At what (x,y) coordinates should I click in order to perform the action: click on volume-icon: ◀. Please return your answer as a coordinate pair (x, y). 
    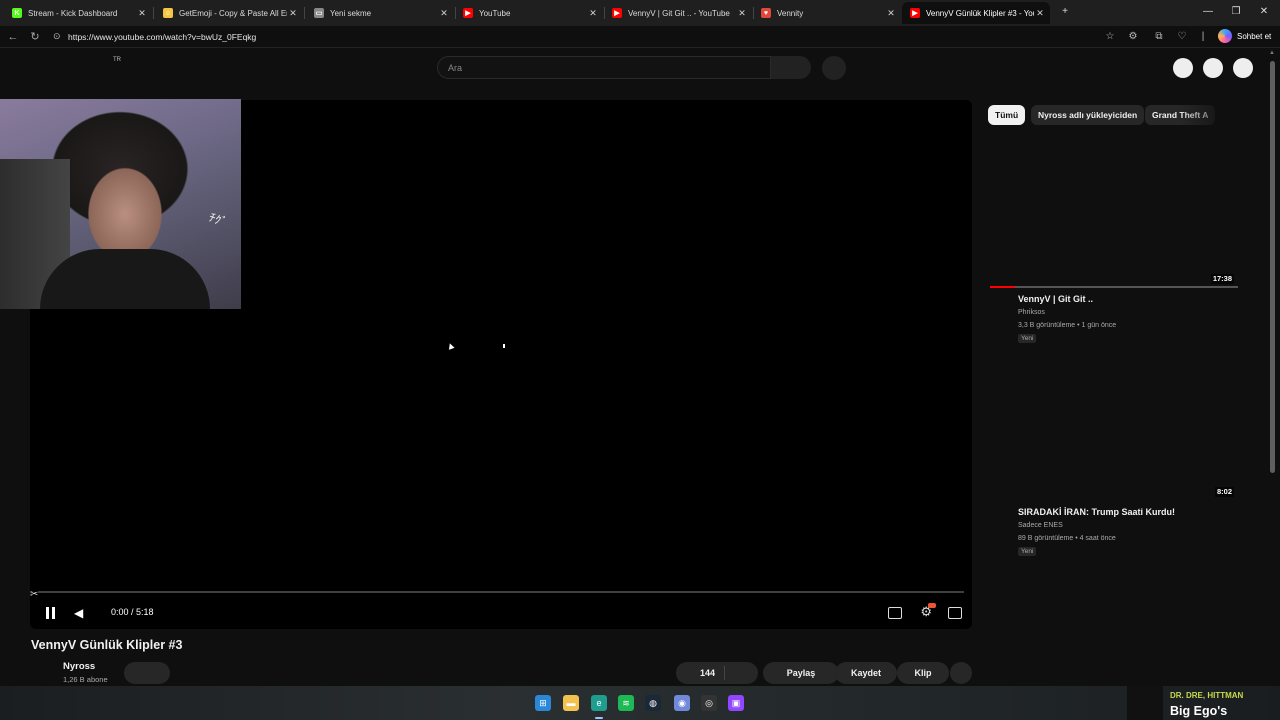
    Looking at the image, I should click on (78, 613).